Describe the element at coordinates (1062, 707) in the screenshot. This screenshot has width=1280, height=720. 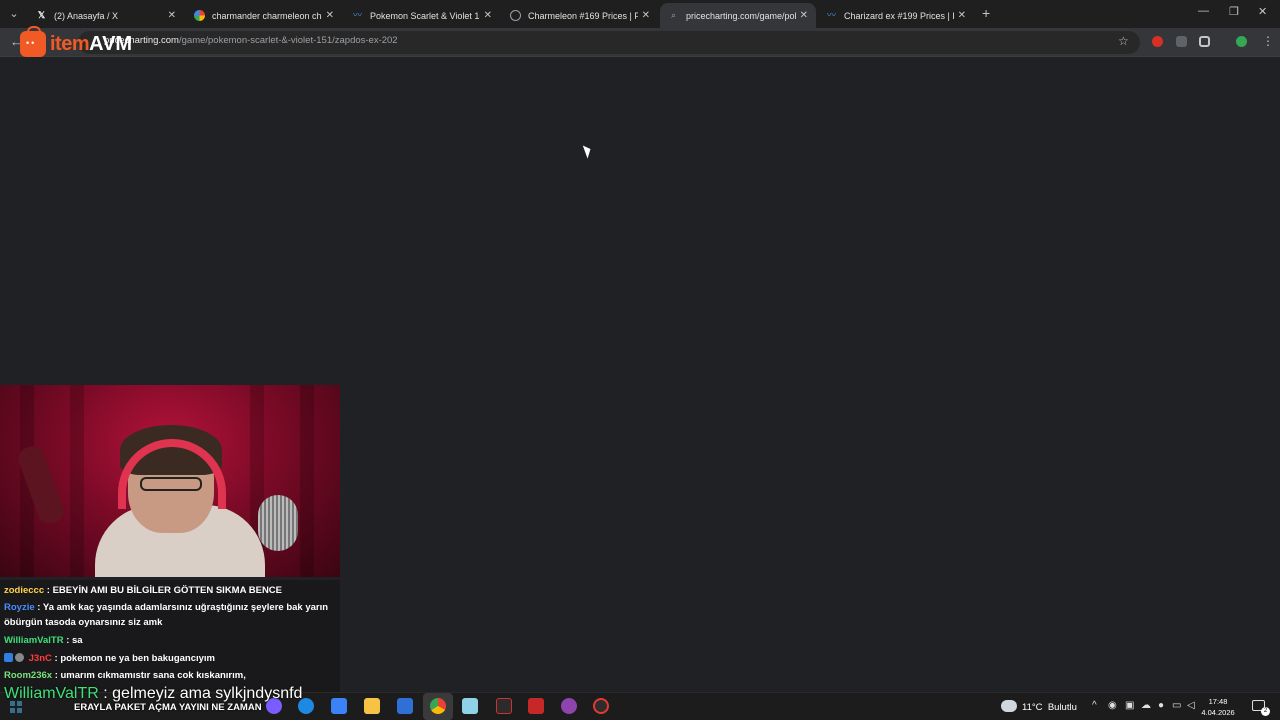
I see `weather-condition: Bulutlu` at that location.